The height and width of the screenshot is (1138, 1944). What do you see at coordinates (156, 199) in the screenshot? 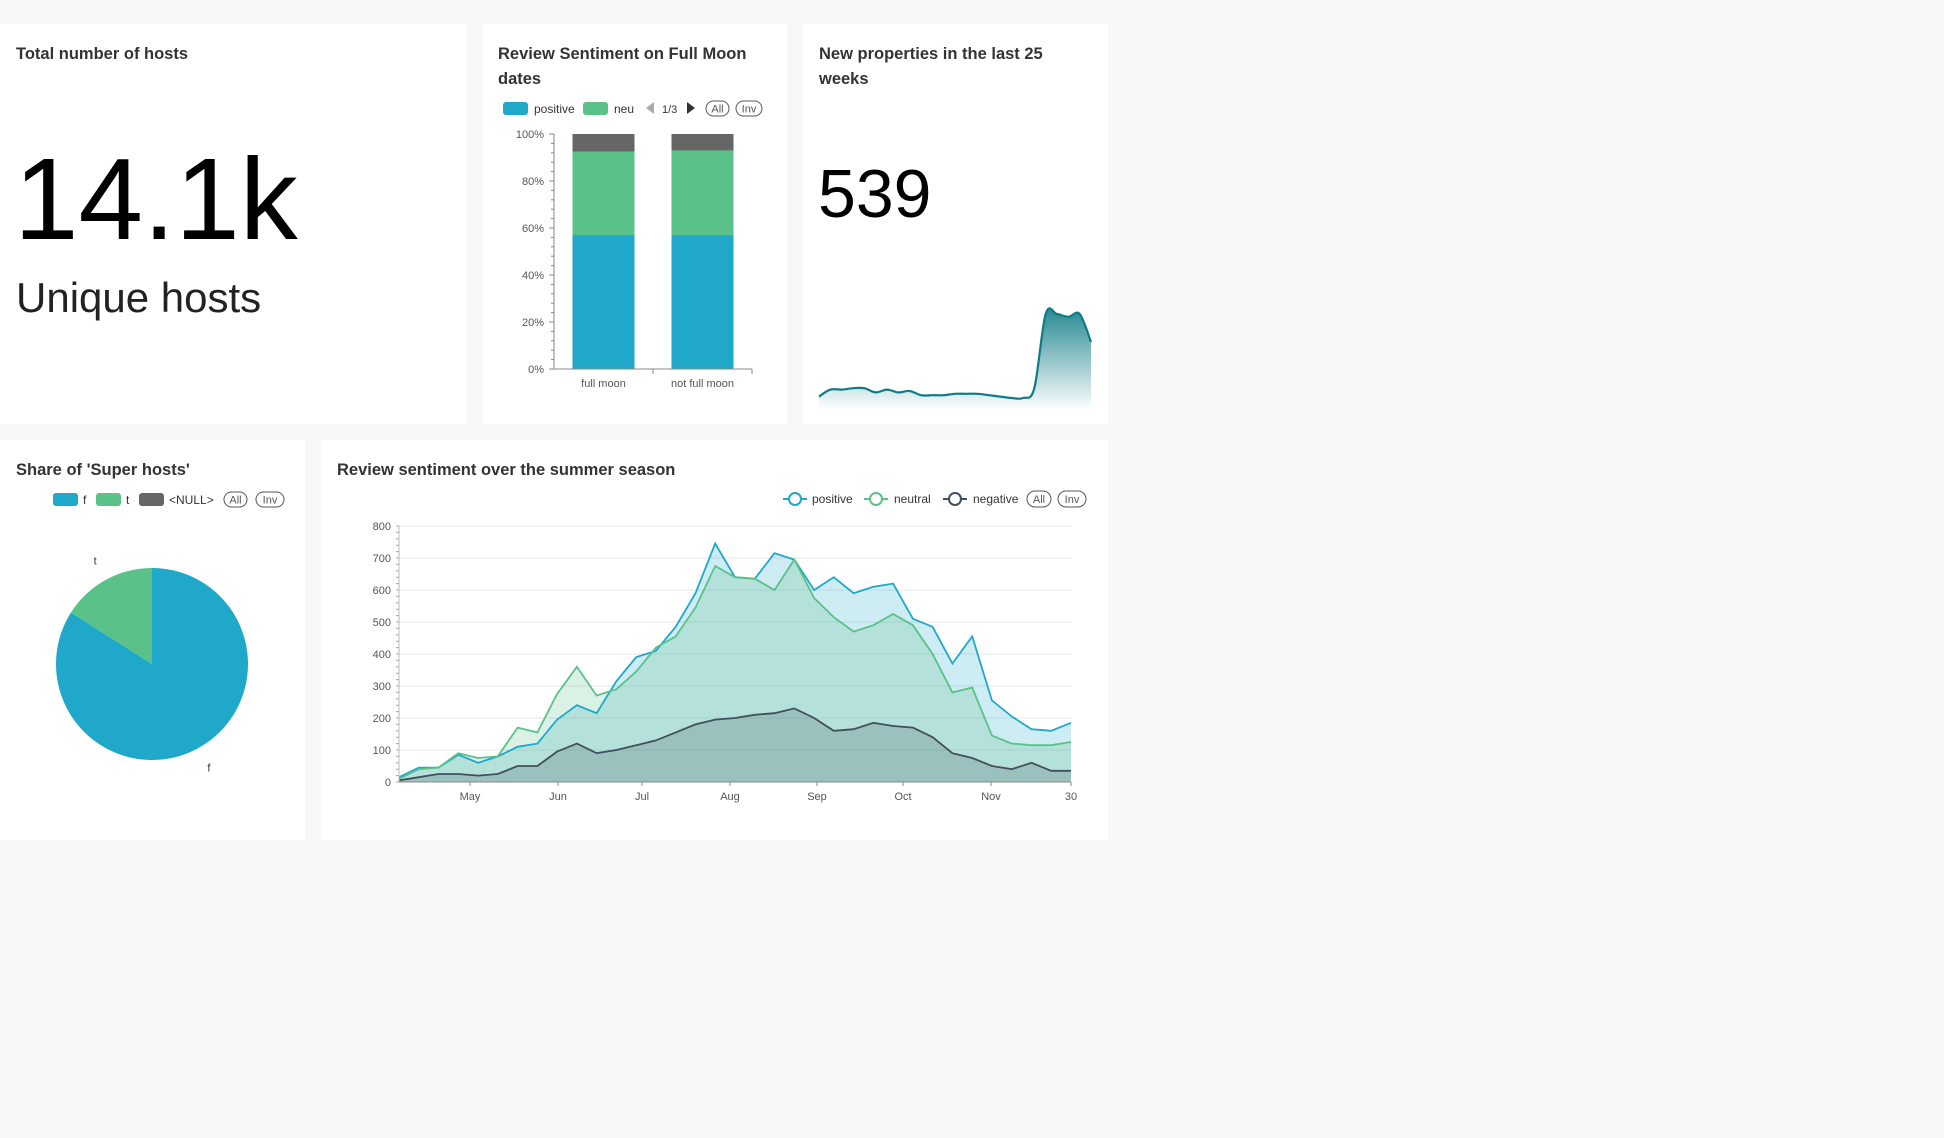
I see `big-number-value: 14.1k` at bounding box center [156, 199].